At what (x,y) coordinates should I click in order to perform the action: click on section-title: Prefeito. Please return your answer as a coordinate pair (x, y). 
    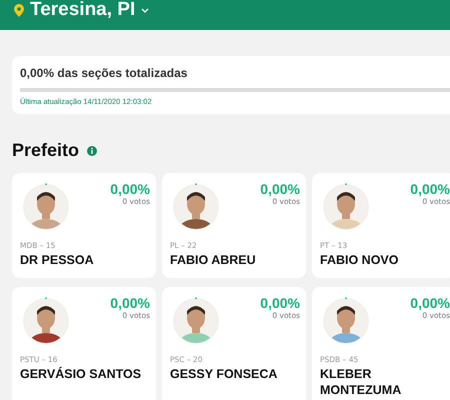
    Looking at the image, I should click on (46, 150).